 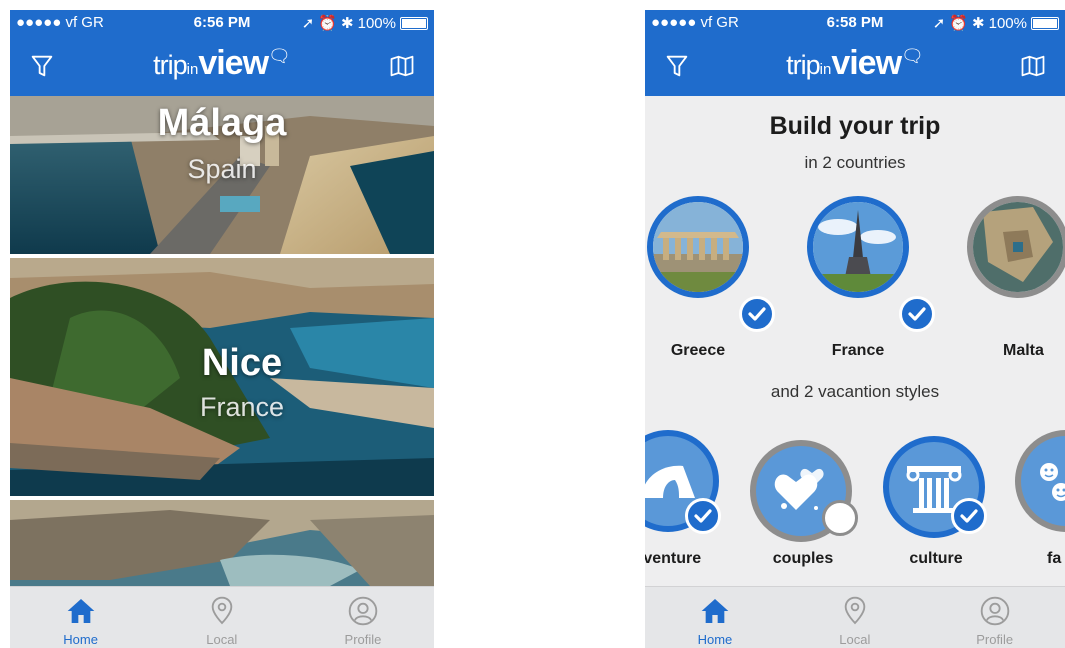 I want to click on destination-card-nice: Nice France, so click(x=222, y=377).